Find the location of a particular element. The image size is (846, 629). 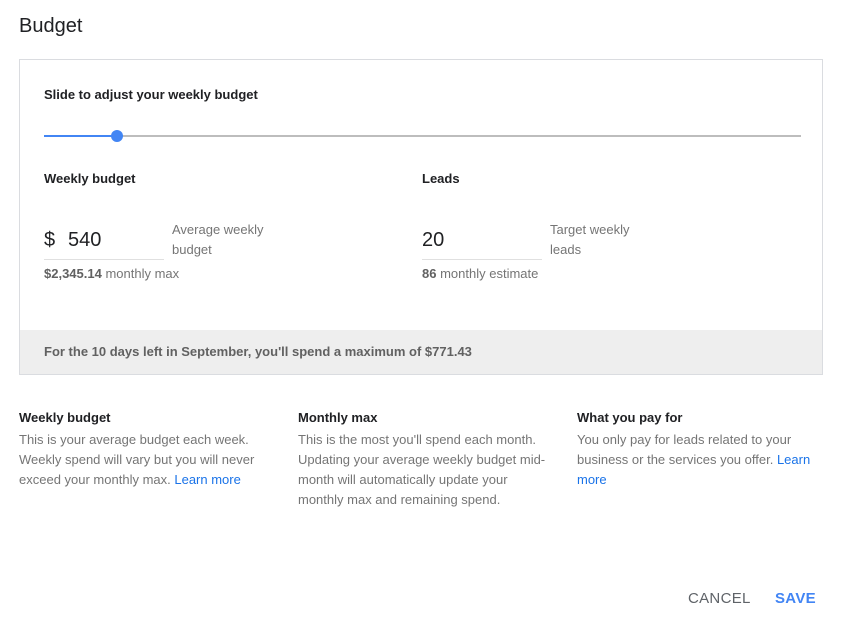

monthly-estimate-value: 86 is located at coordinates (429, 273).